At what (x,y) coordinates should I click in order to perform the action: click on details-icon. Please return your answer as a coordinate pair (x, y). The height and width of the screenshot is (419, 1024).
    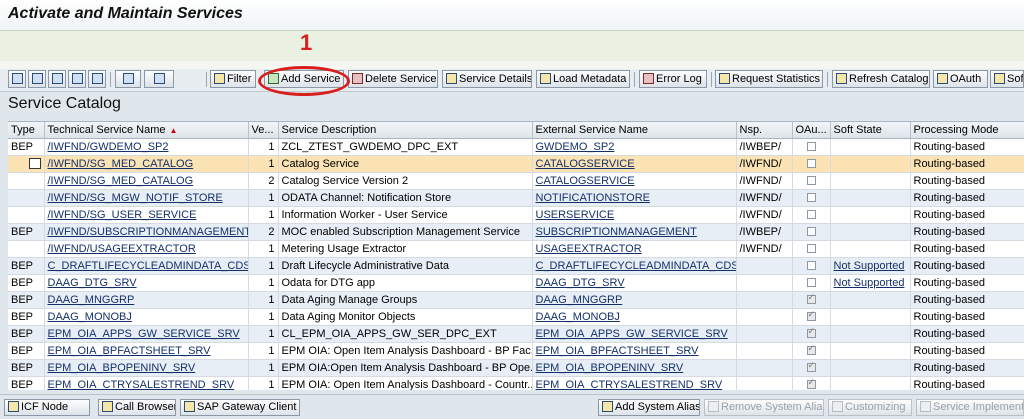
    Looking at the image, I should click on (17, 79).